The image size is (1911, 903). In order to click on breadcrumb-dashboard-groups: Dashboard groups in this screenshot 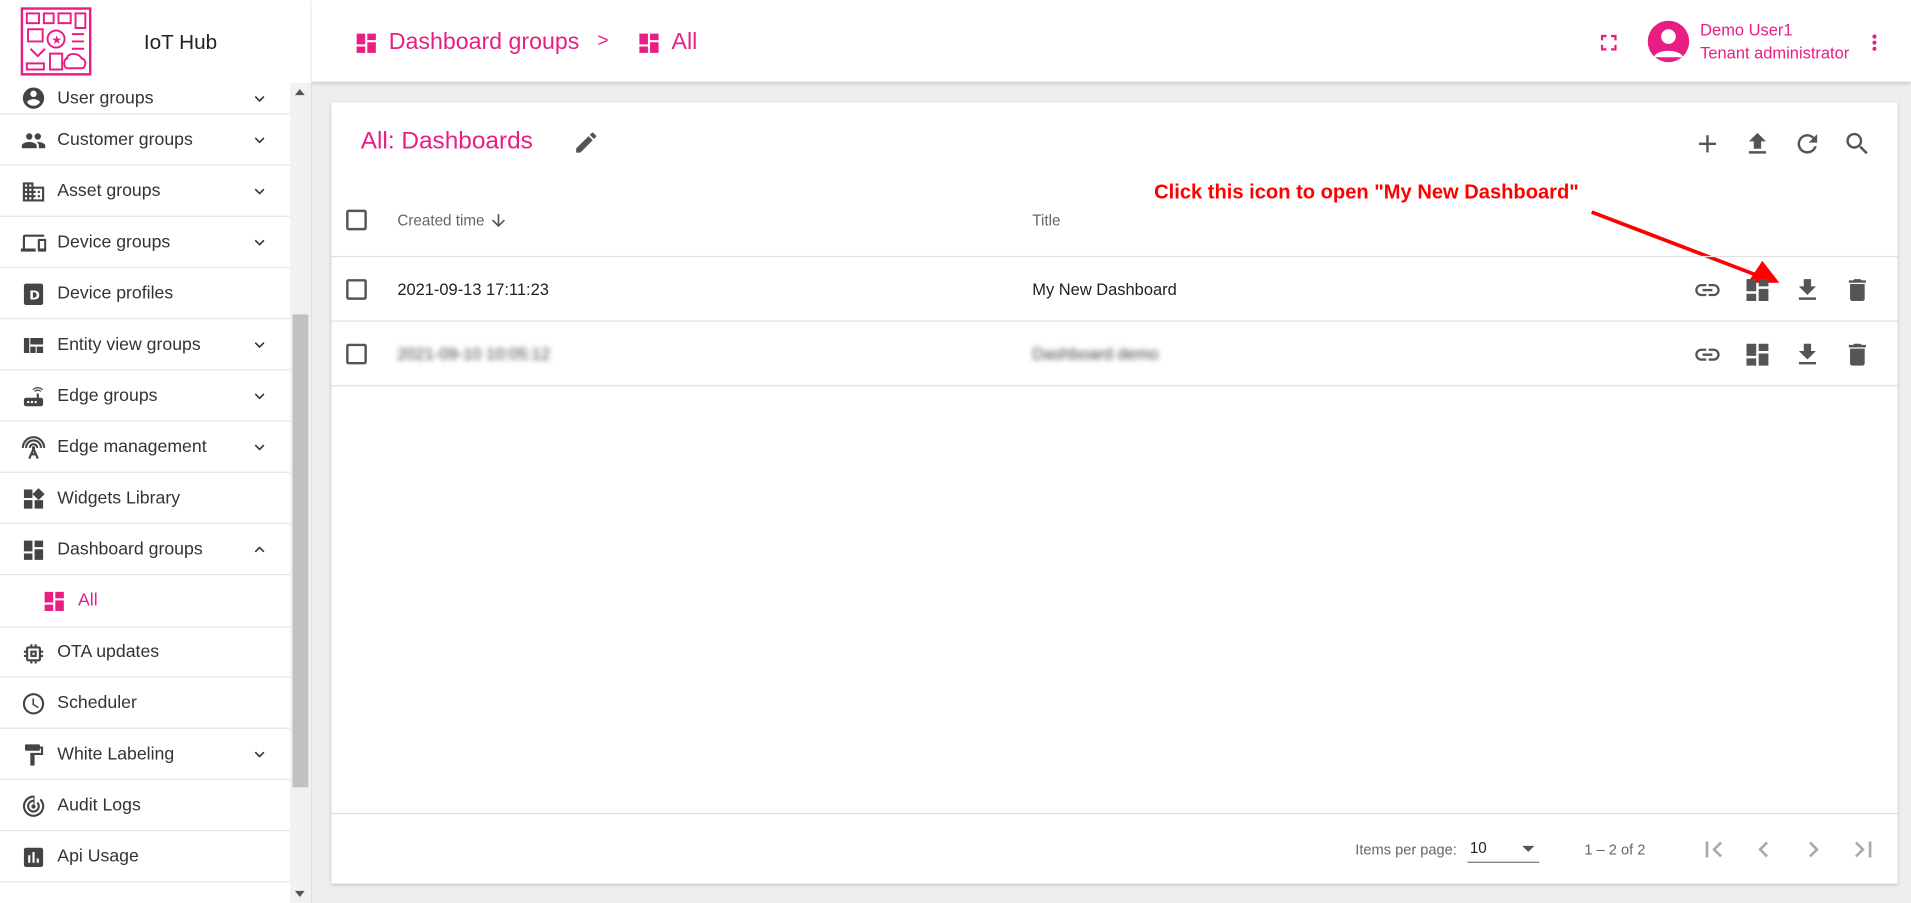, I will do `click(466, 42)`.